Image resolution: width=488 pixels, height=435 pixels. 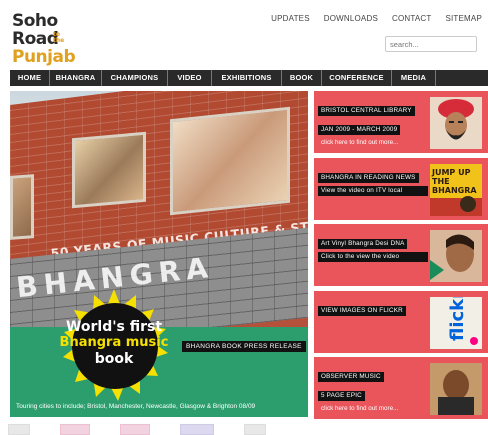 What do you see at coordinates (244, 346) in the screenshot?
I see `press-release-link: BHANGRA BOOK PRESS RELEASE` at bounding box center [244, 346].